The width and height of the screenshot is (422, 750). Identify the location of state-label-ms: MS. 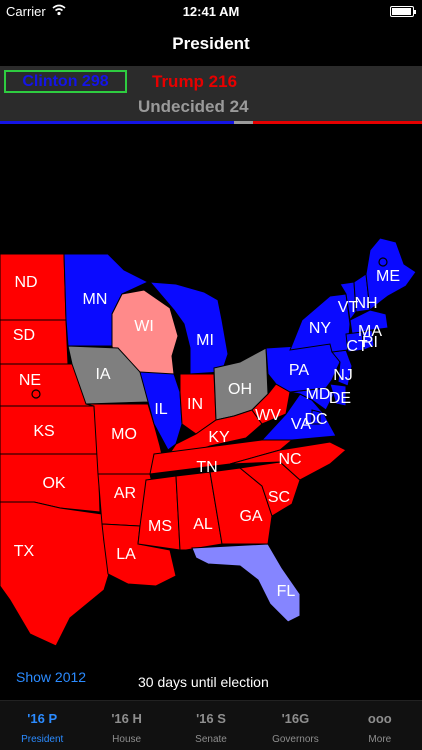
(160, 526).